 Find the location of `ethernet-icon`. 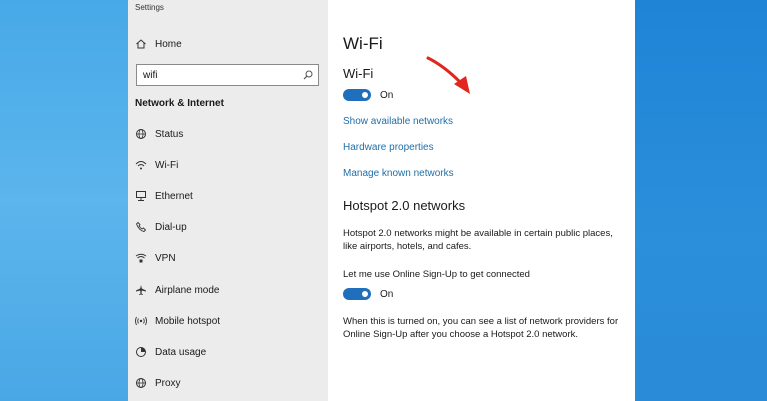

ethernet-icon is located at coordinates (141, 196).